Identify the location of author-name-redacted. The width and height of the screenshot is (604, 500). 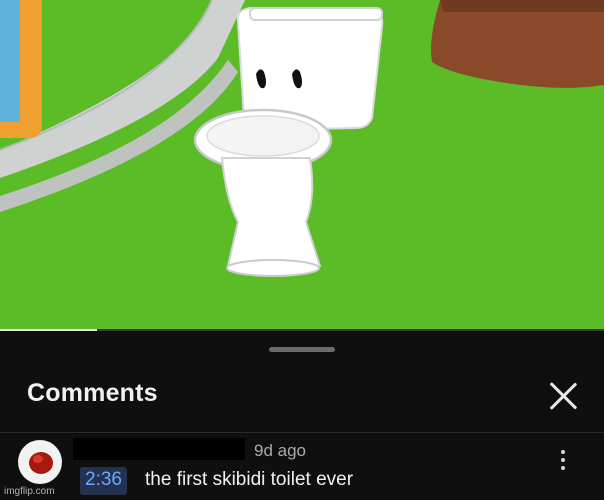
(159, 449).